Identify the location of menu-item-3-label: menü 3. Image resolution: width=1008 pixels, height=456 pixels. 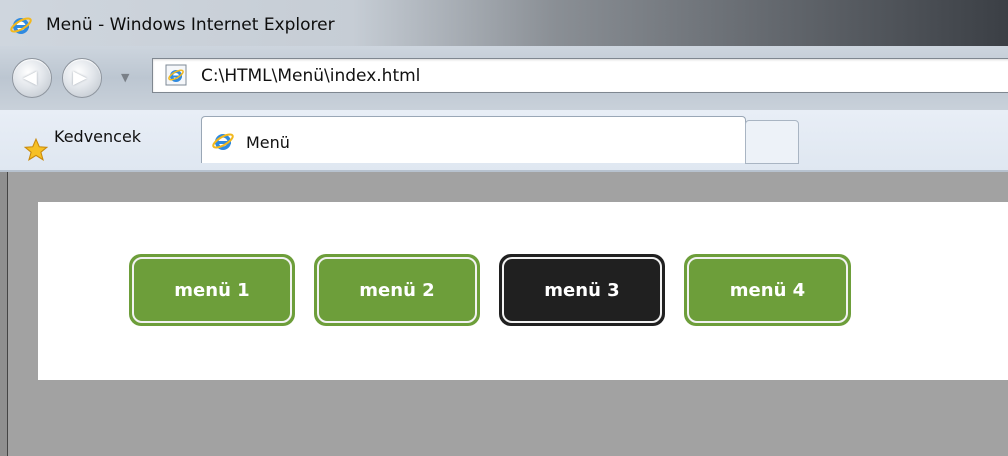
(582, 290).